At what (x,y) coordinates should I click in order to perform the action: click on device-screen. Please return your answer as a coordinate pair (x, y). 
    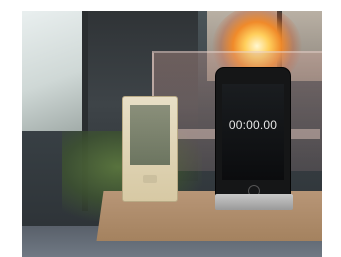
    Looking at the image, I should click on (150, 135).